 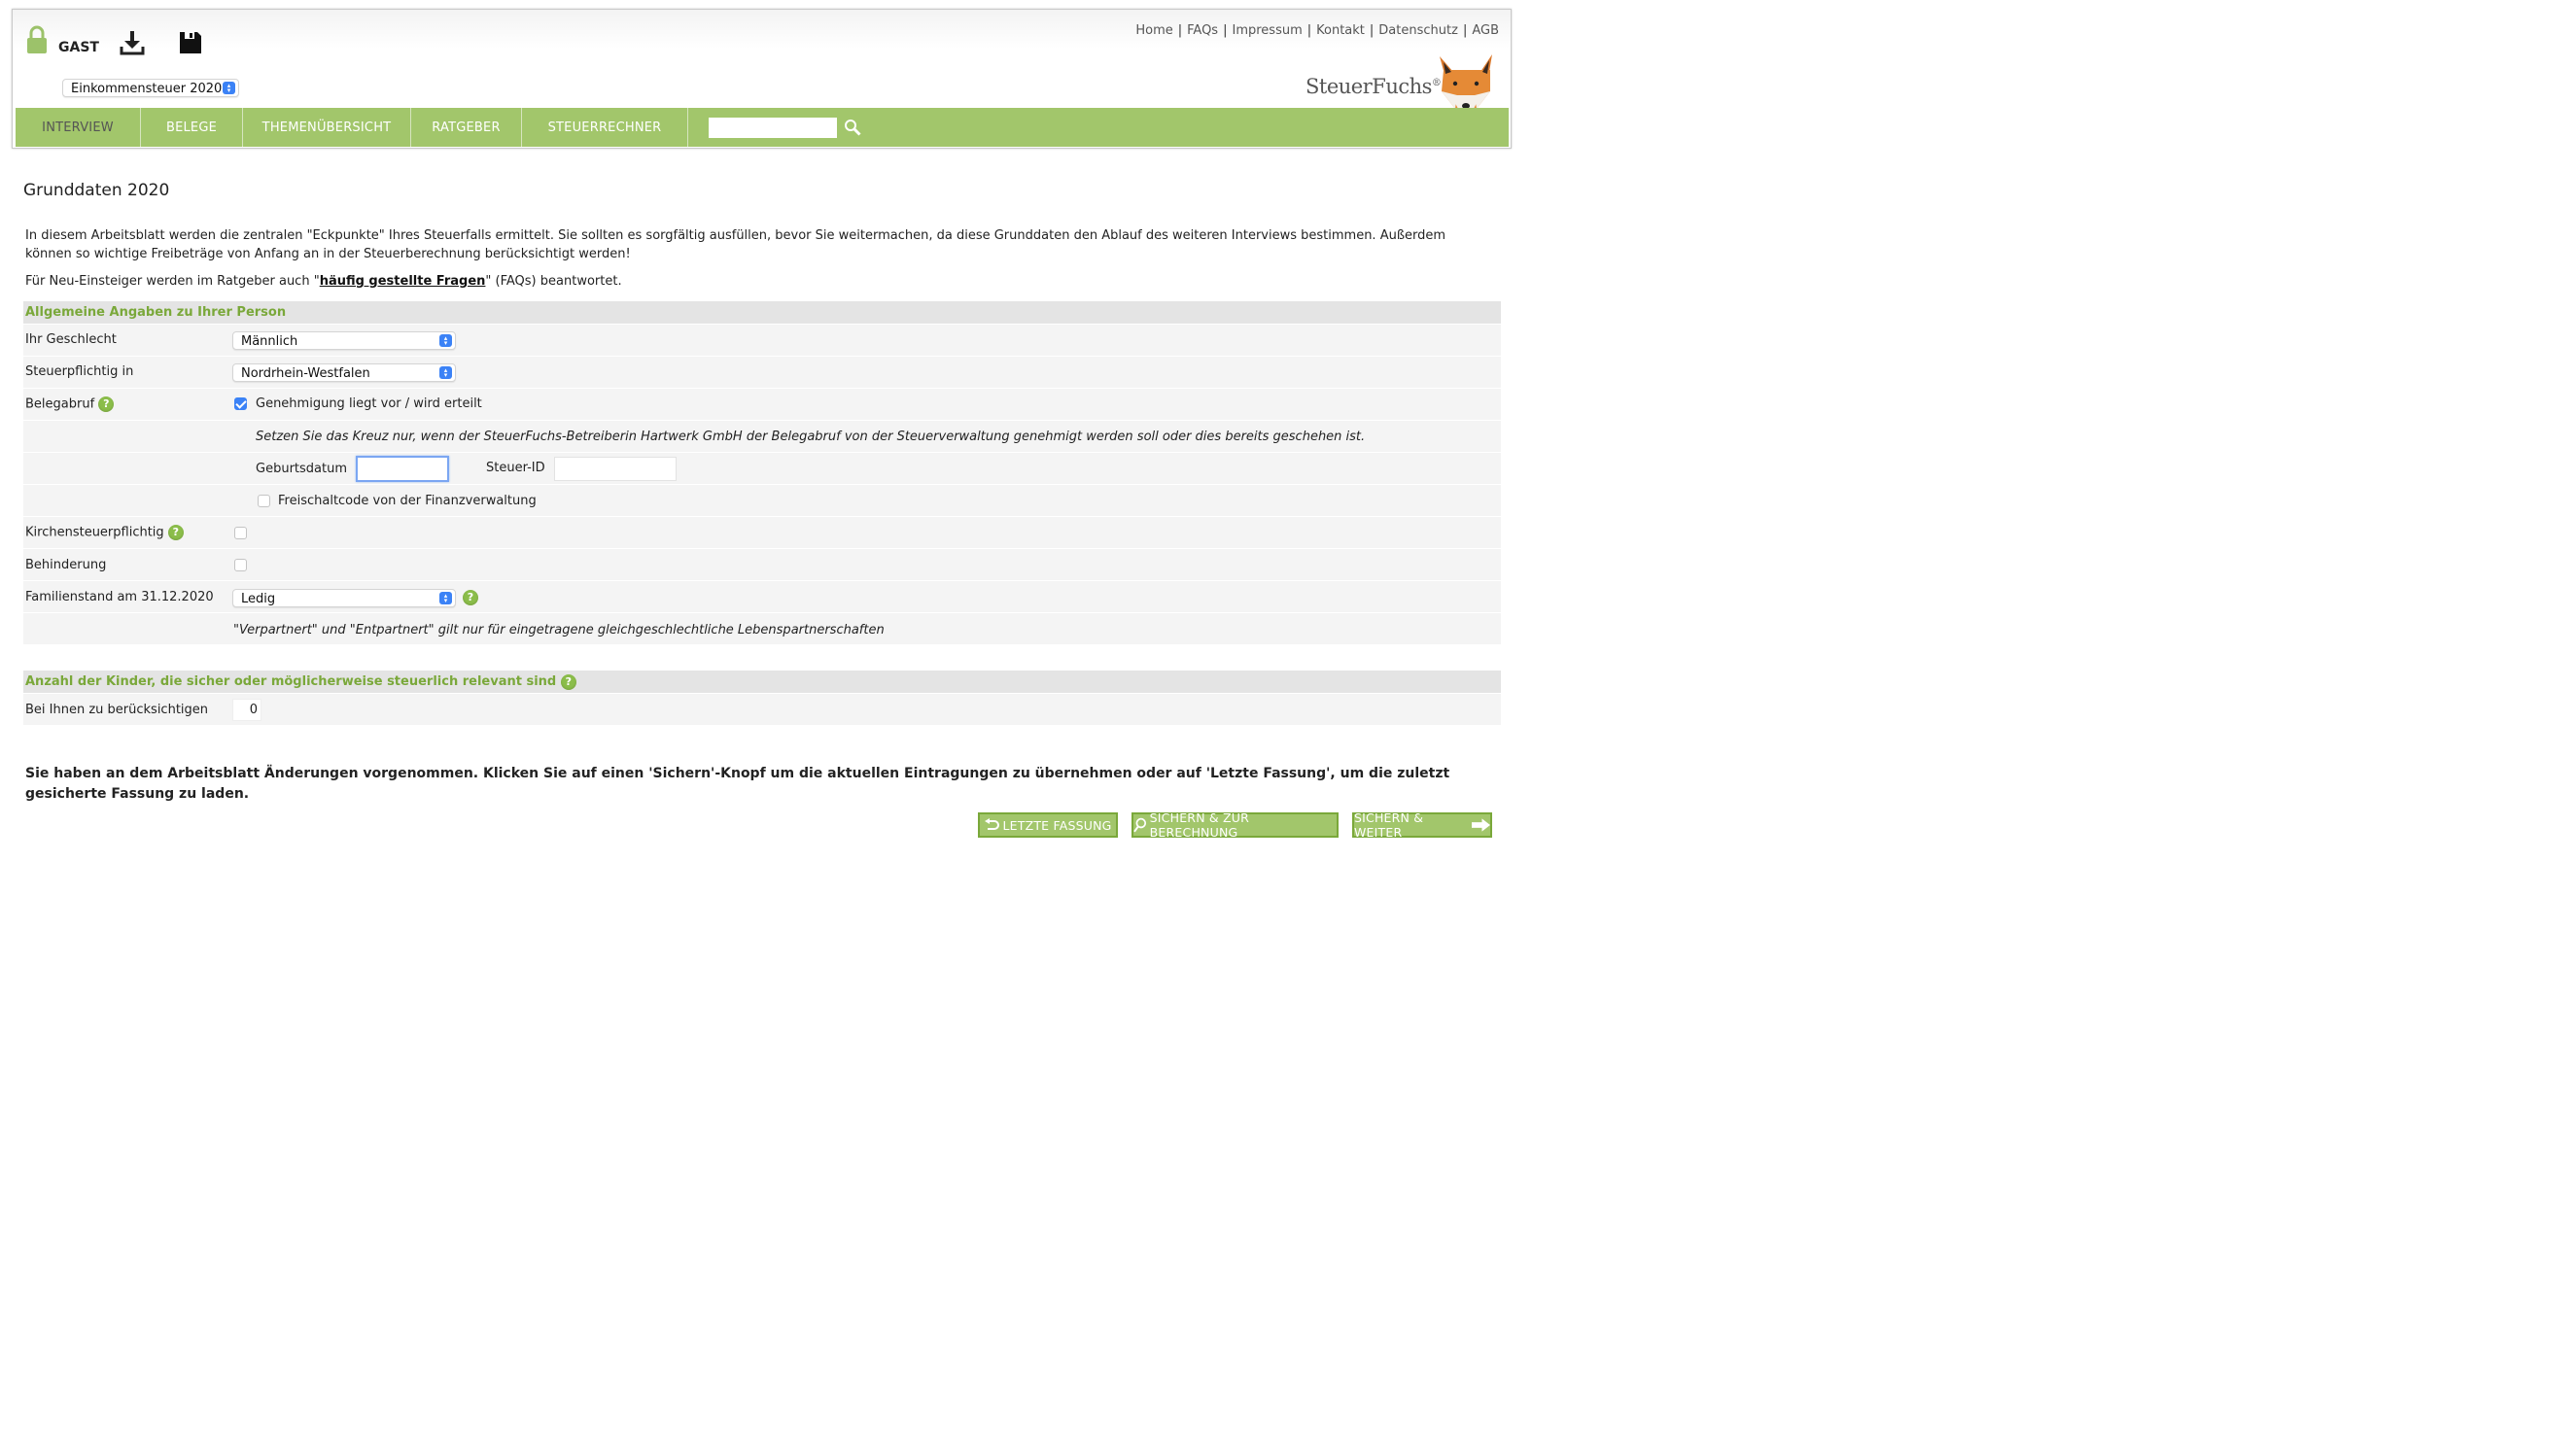 I want to click on row-gender: Ihr Geschlecht Männlich ▴ ▾, so click(x=762, y=341).